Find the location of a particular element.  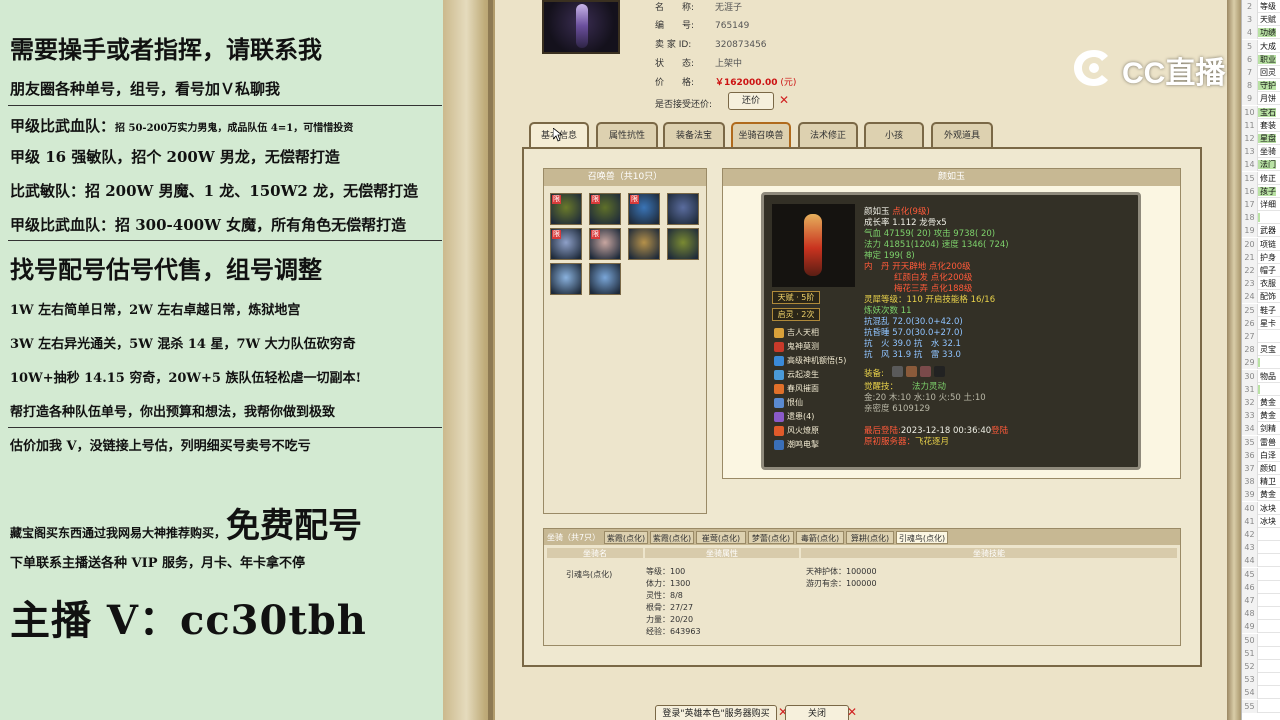

spreadsheet-row: 17 详细 is located at coordinates (1261, 204).